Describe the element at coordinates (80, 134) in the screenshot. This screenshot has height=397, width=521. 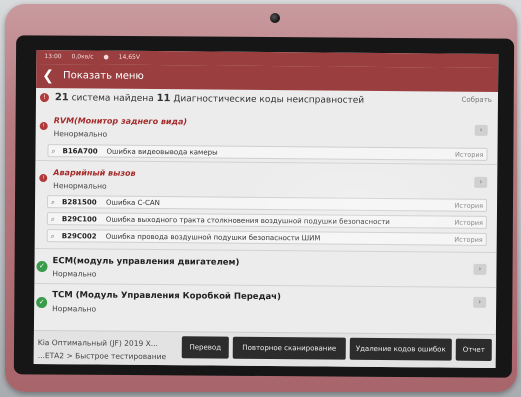
I see `section-status-rvm: Ненормально` at that location.